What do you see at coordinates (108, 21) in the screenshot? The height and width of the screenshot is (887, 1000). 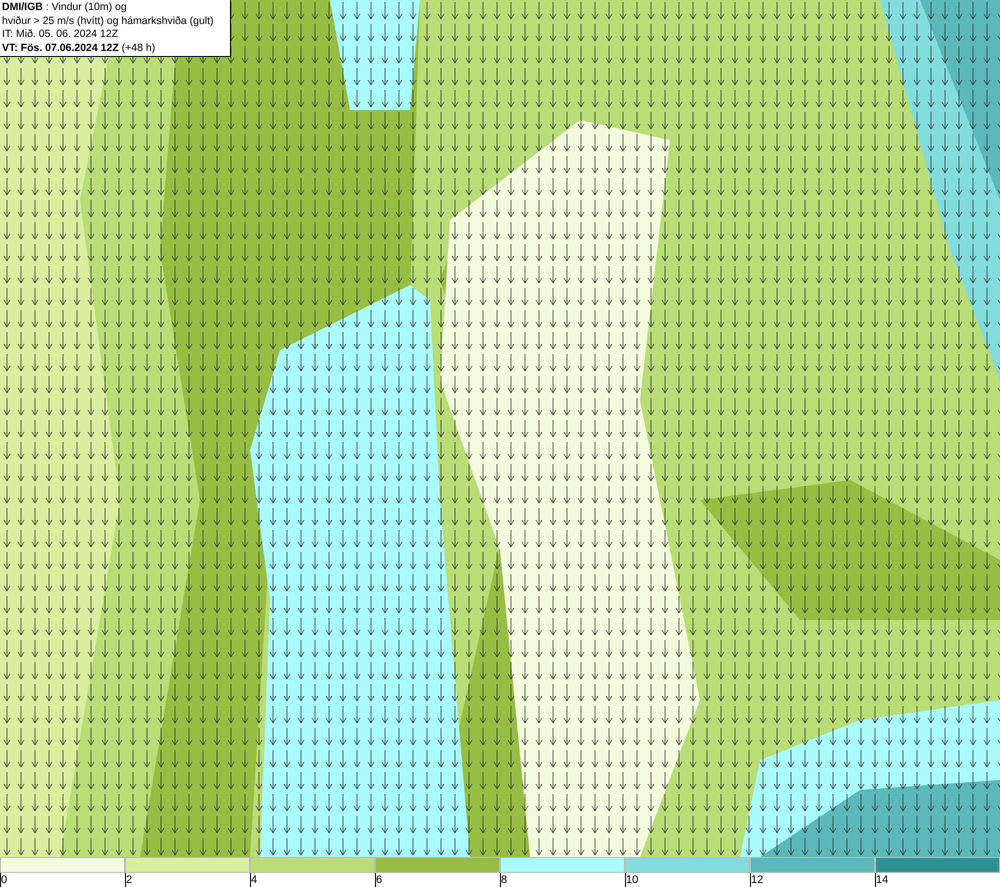 I see `caption-line: hviður > 25 m/s (hvítt) og hámarkshviða (gult)` at bounding box center [108, 21].